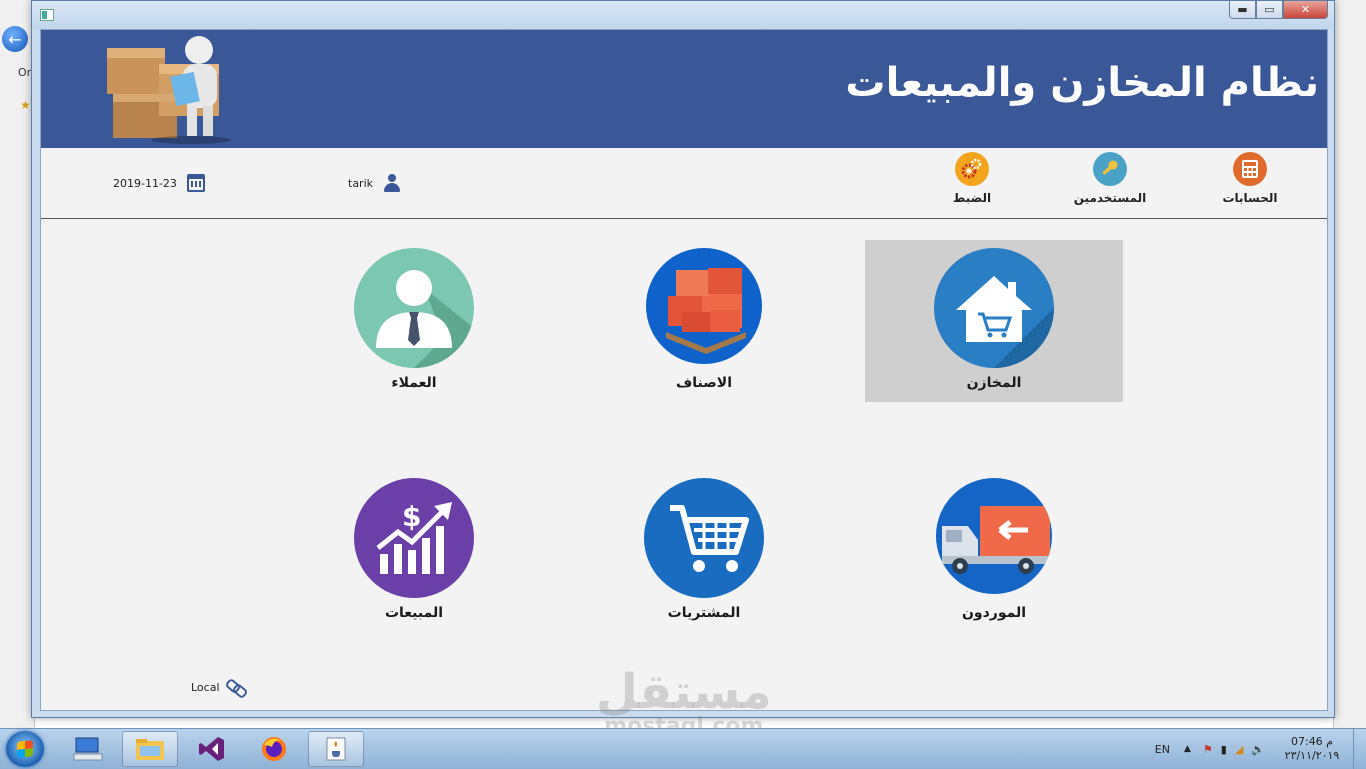  I want to click on calendar-icon, so click(195, 183).